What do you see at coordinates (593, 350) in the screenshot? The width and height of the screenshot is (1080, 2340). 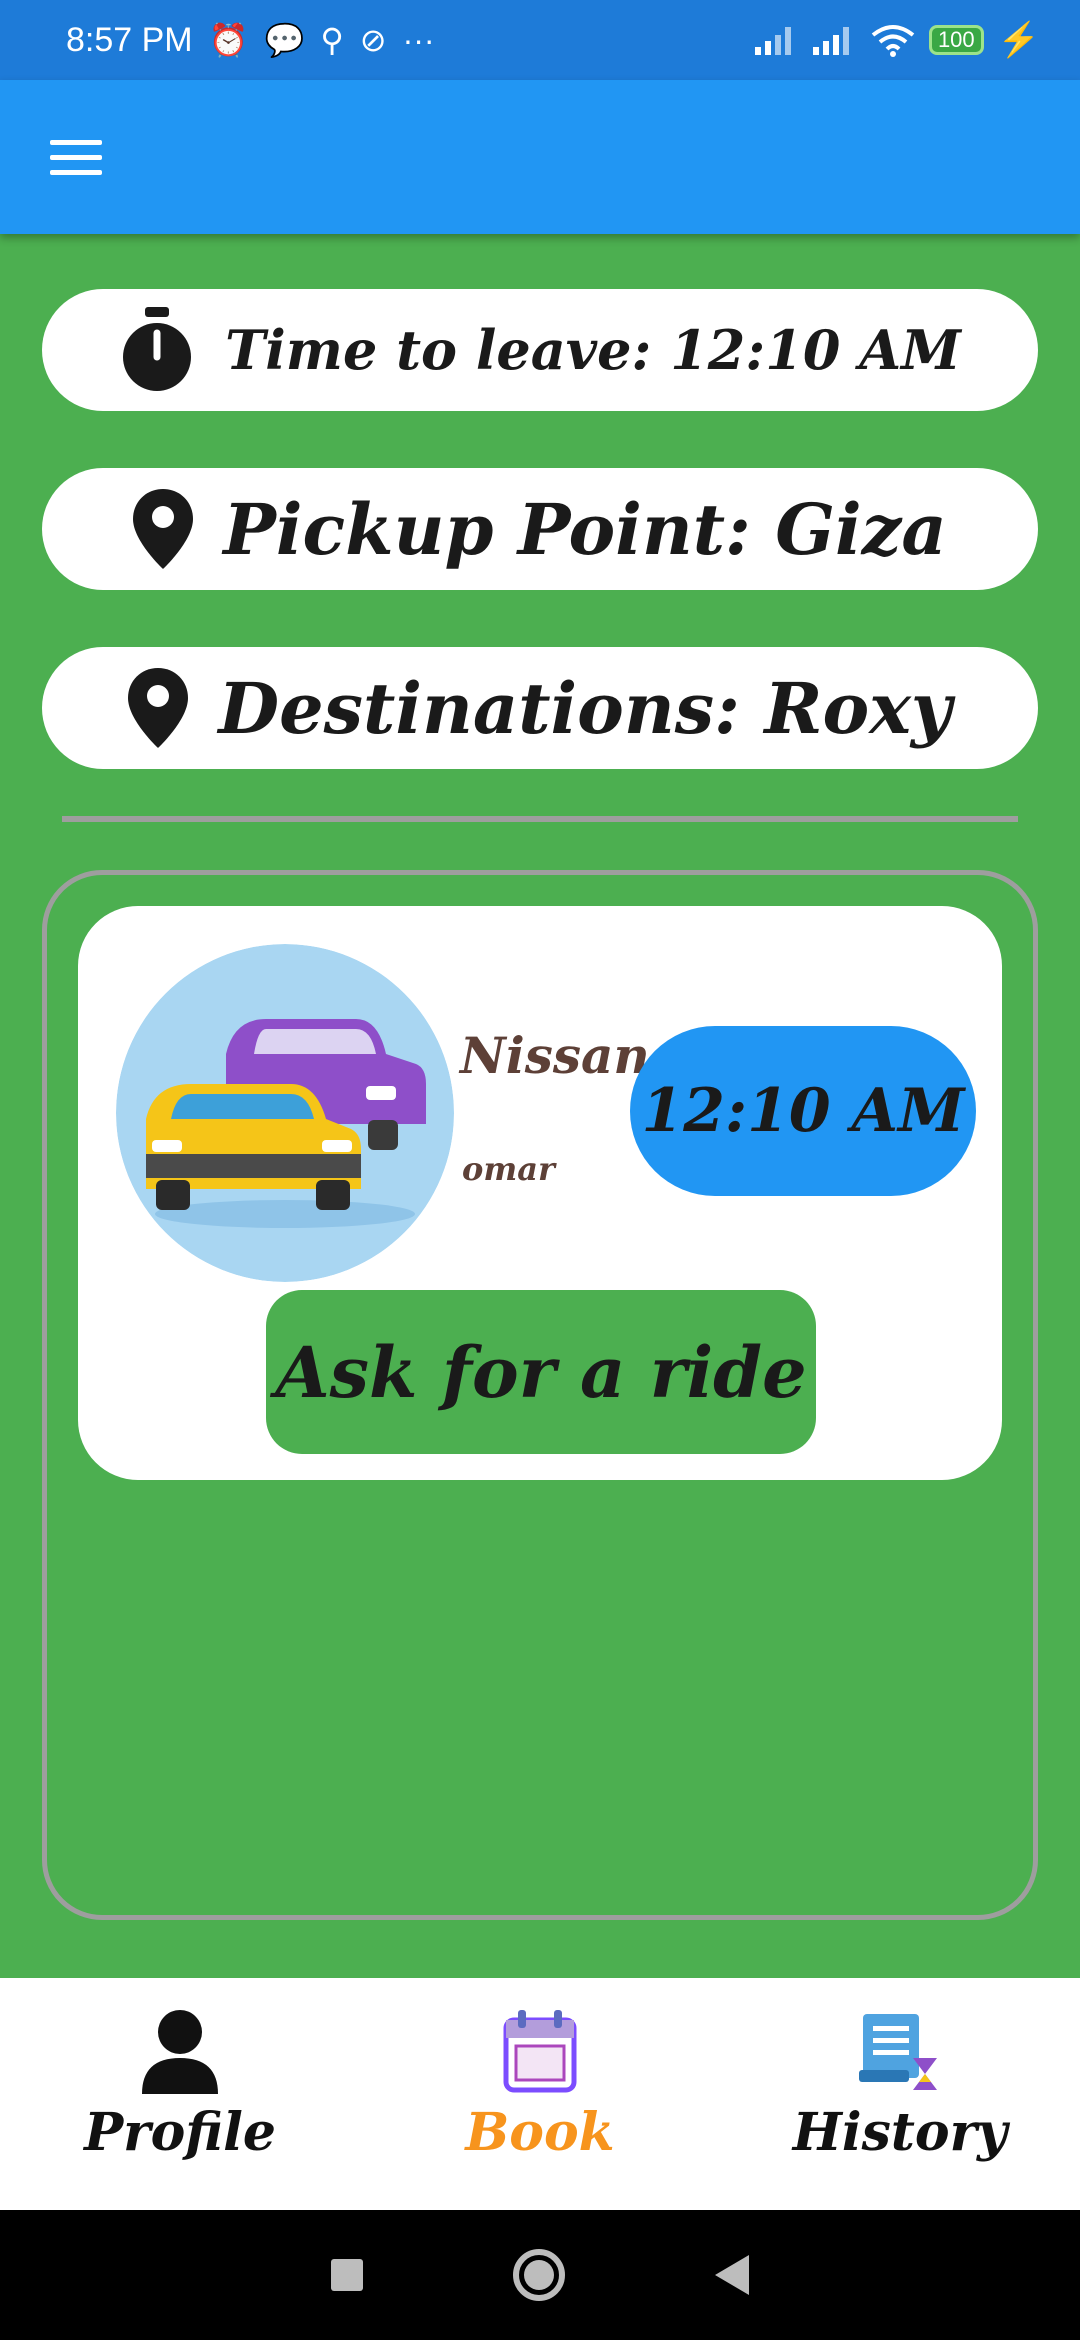 I see `time-to-leave-text: Time to leave: 12:10 AM` at bounding box center [593, 350].